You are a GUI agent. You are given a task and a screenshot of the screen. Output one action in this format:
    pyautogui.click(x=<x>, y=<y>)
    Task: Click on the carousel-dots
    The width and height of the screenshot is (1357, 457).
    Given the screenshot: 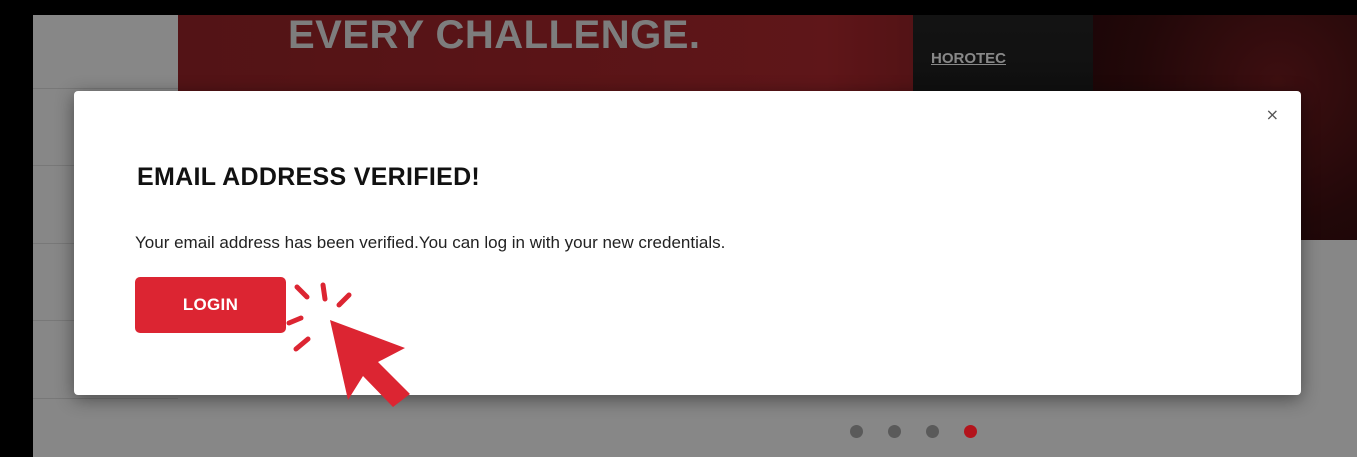 What is the action you would take?
    pyautogui.click(x=913, y=431)
    